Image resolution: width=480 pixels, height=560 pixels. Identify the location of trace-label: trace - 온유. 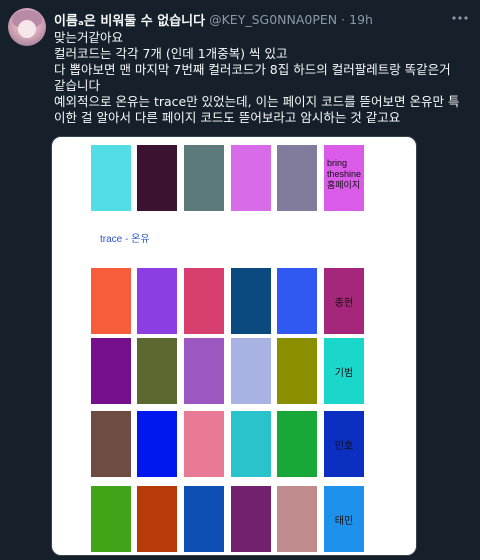
(125, 239).